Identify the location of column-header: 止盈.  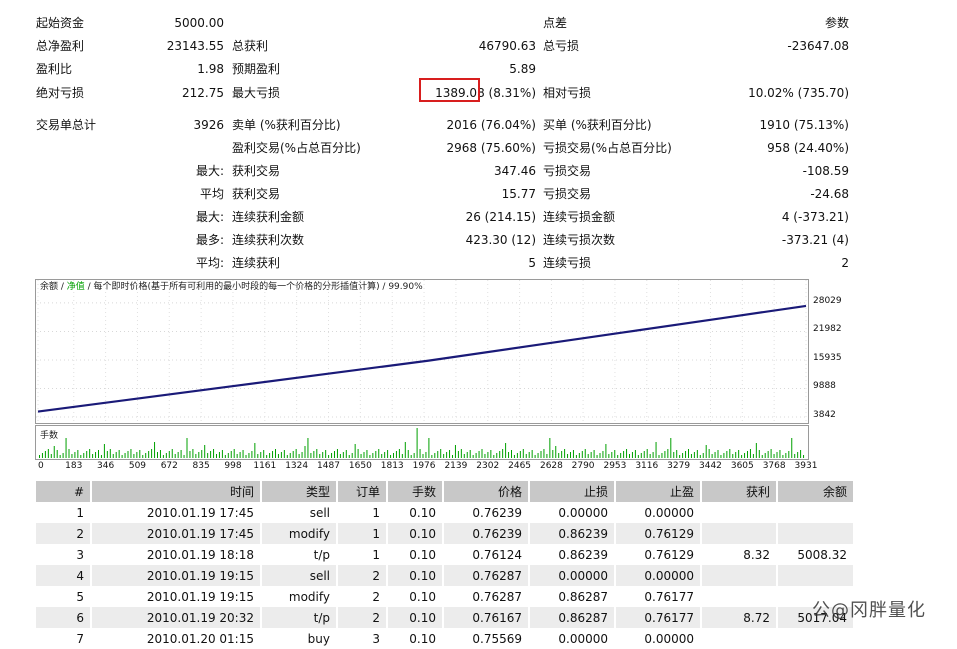
(657, 491).